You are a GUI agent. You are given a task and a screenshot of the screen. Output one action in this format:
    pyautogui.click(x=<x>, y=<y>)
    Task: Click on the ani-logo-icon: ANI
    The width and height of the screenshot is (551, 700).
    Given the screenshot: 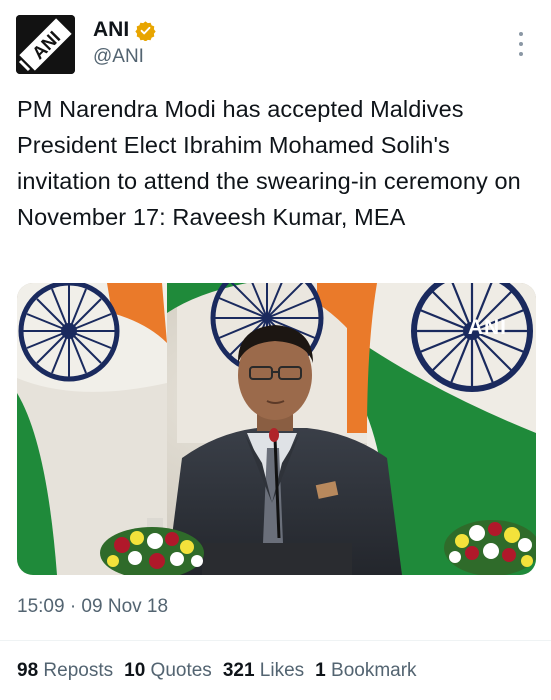 What is the action you would take?
    pyautogui.click(x=45, y=44)
    